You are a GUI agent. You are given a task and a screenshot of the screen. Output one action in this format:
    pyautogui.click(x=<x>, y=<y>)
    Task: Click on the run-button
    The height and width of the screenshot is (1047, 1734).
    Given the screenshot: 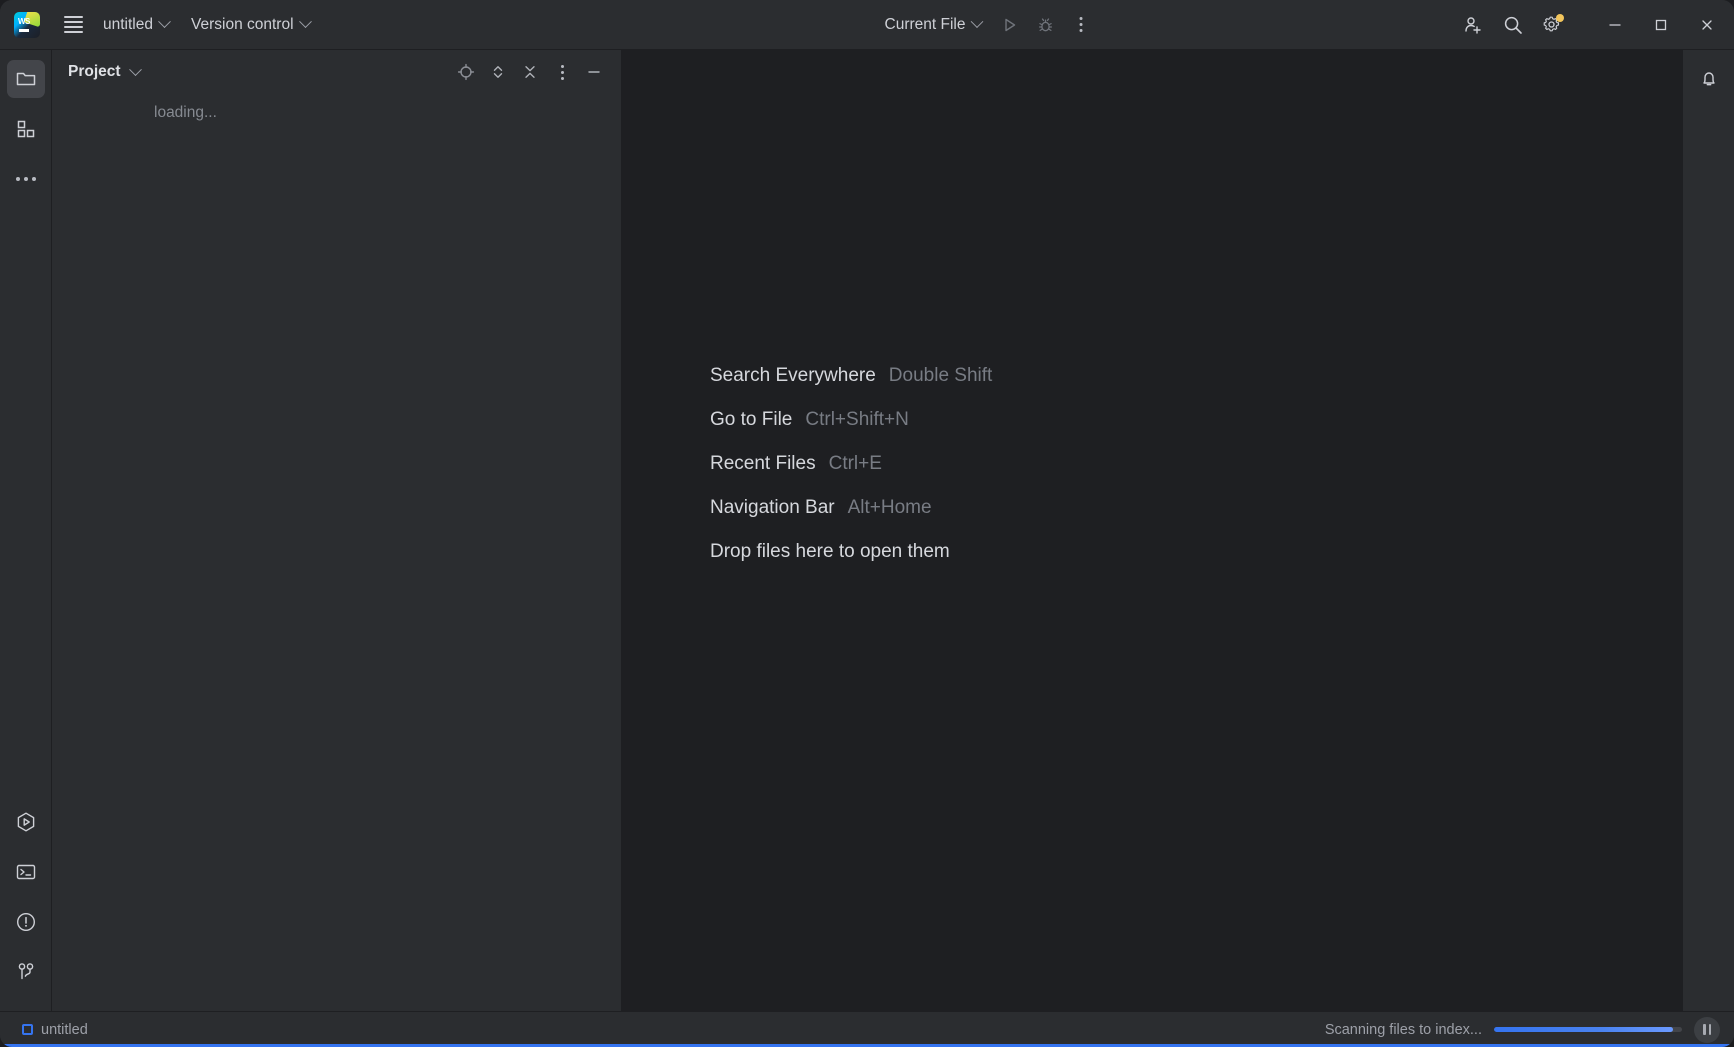 What is the action you would take?
    pyautogui.click(x=1009, y=25)
    